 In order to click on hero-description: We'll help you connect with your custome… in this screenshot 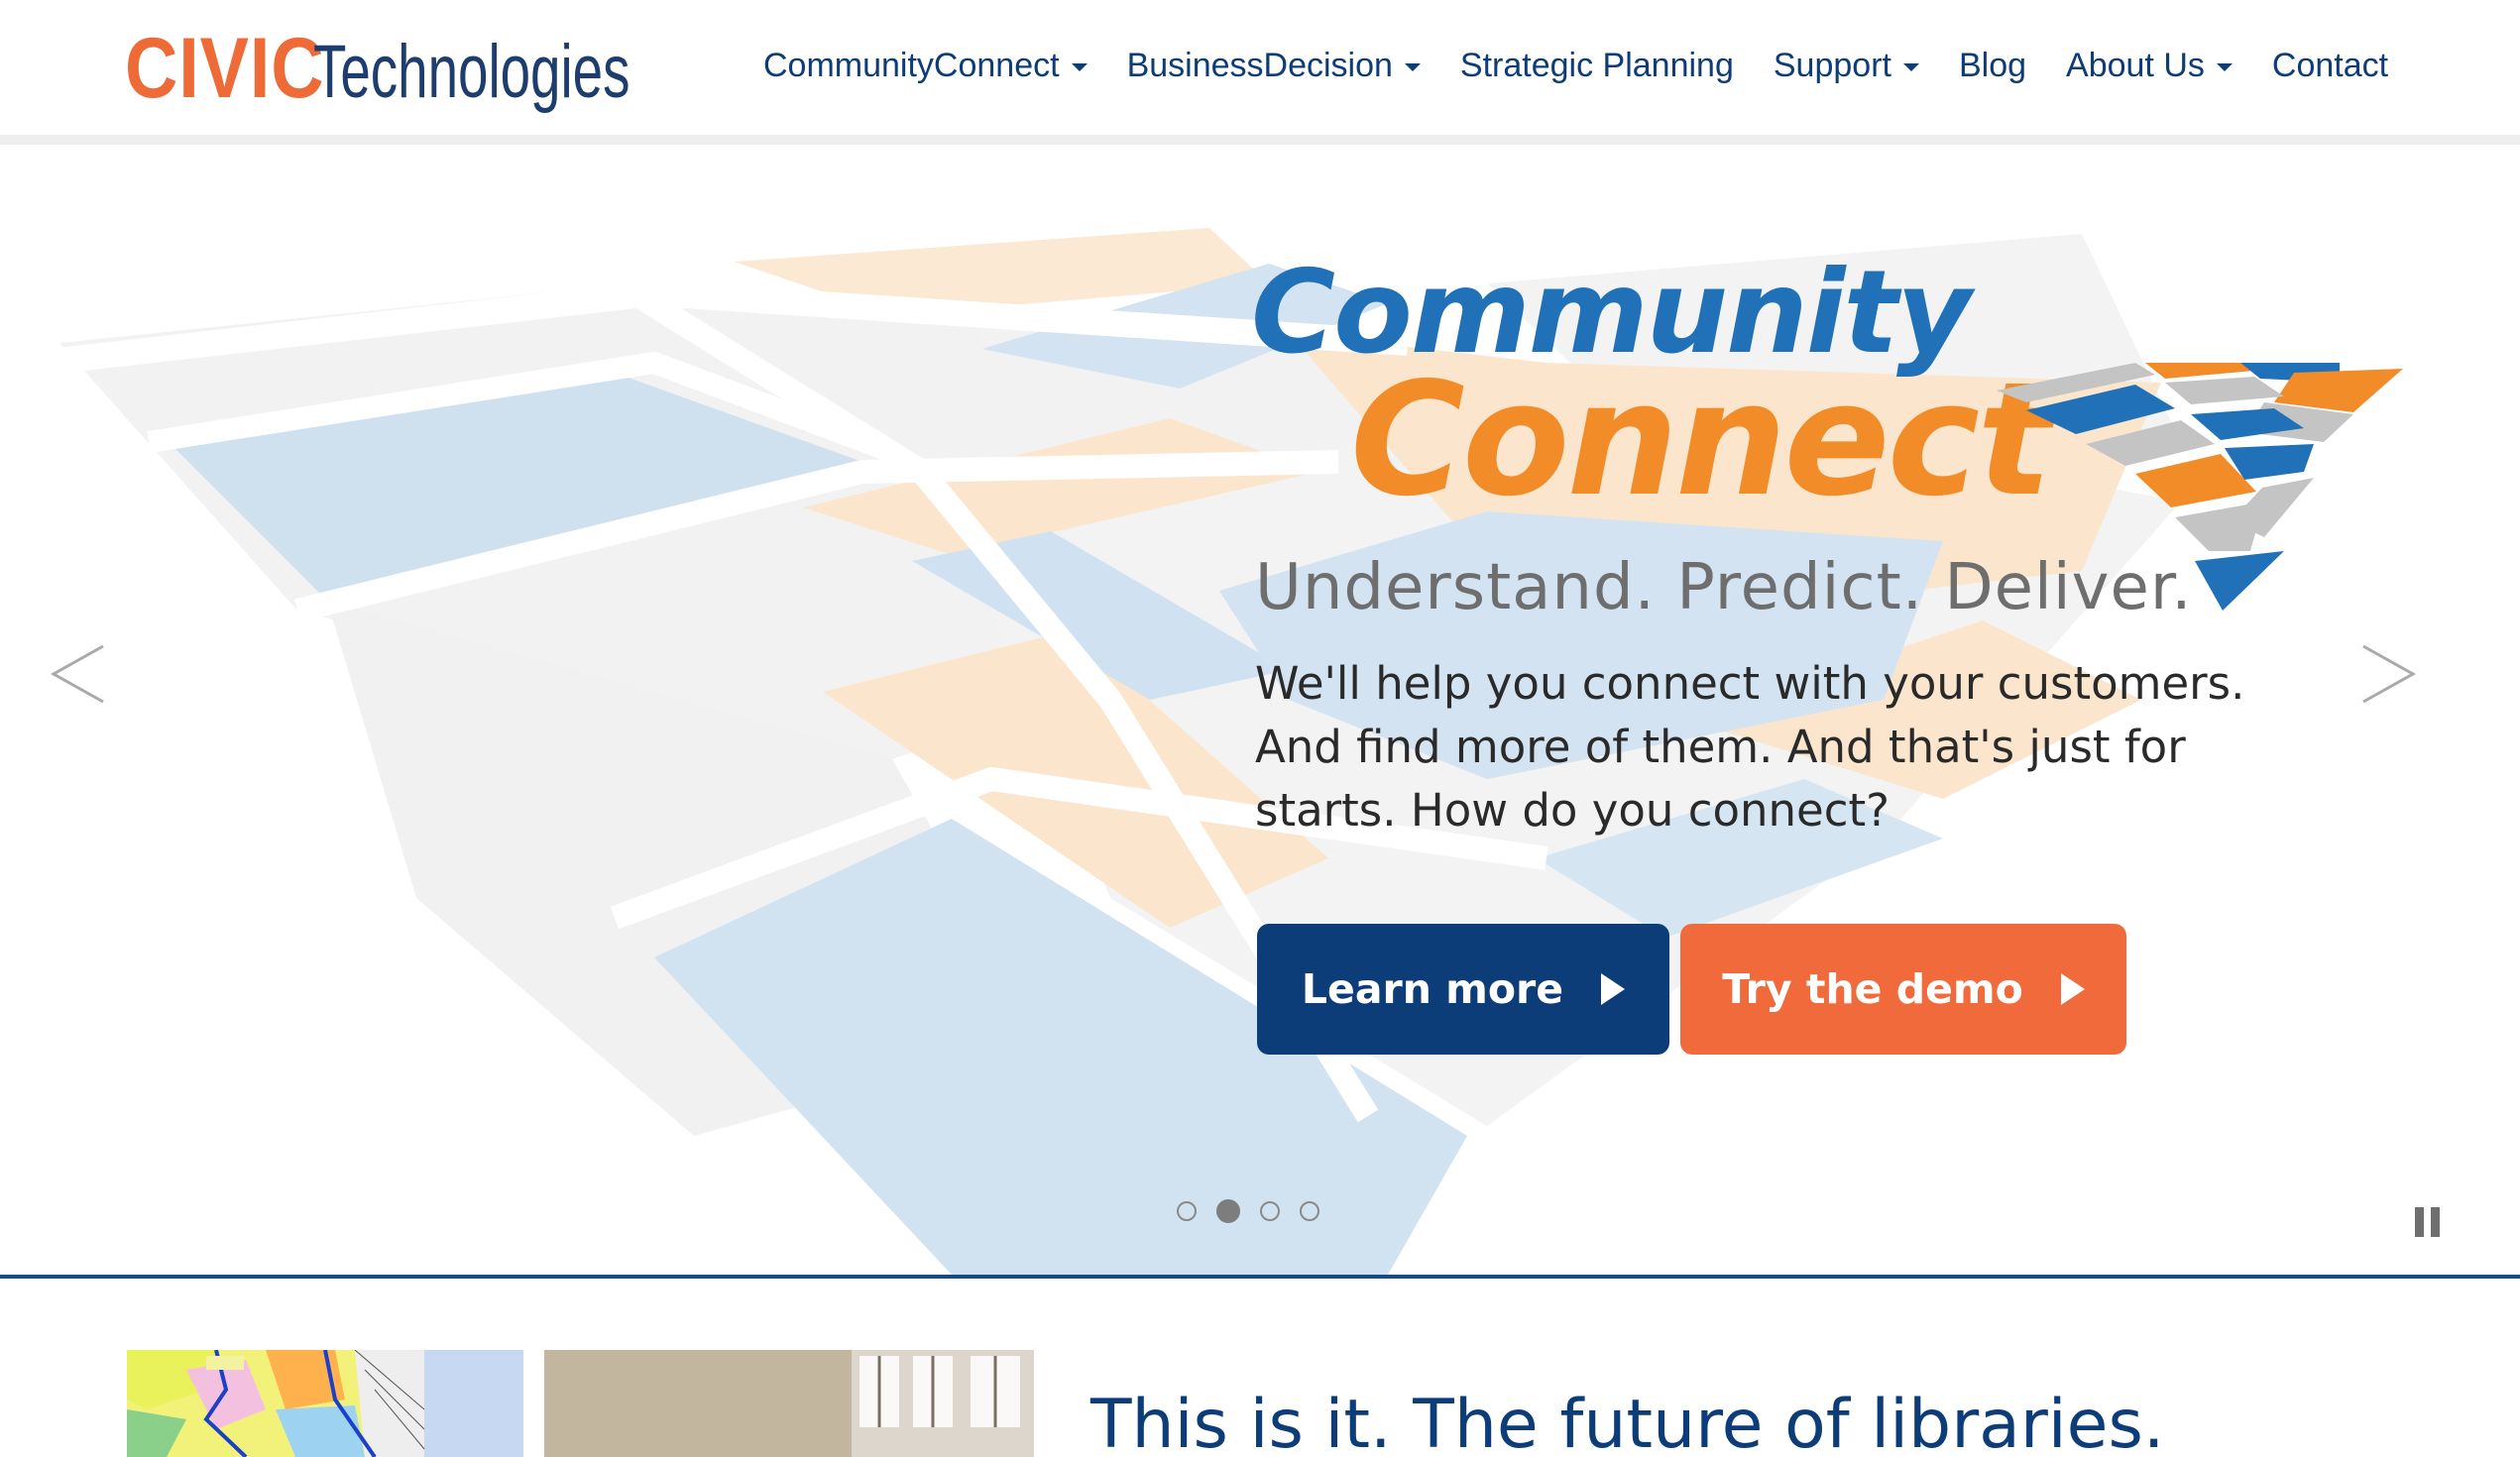, I will do `click(1750, 747)`.